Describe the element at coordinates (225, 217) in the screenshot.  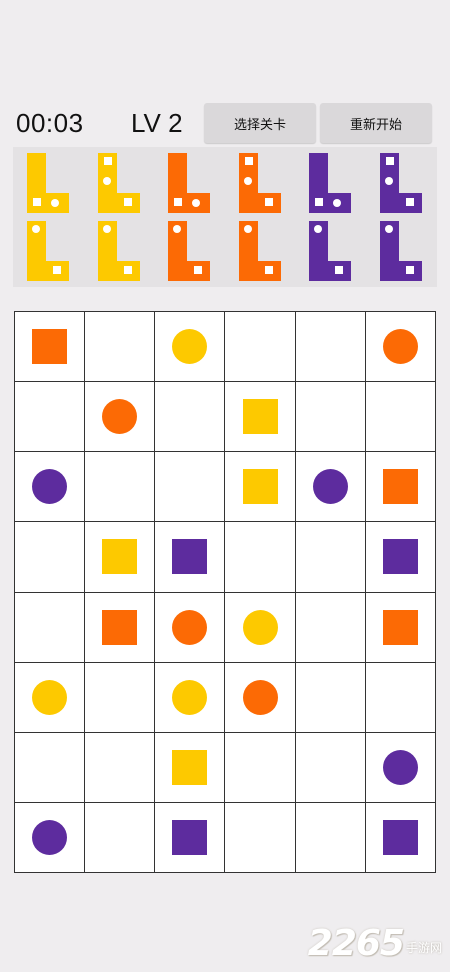
I see `piece-tray` at that location.